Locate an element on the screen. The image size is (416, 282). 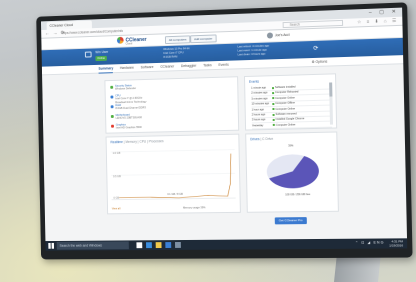
summary-row: Security Status Windows Defender is located at coordinates (123, 87).